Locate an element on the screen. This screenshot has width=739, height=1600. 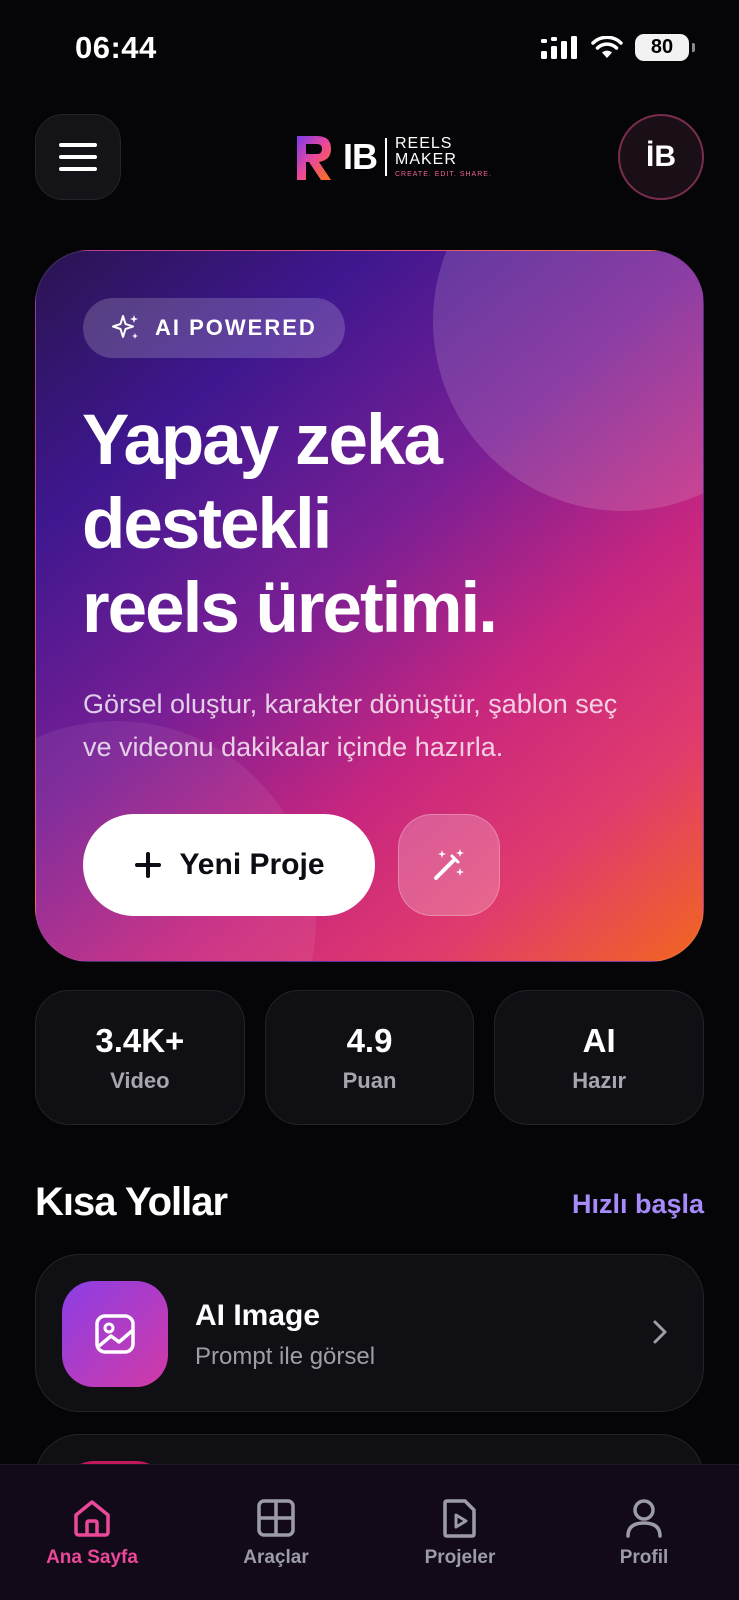
user-icon is located at coordinates (644, 1518).